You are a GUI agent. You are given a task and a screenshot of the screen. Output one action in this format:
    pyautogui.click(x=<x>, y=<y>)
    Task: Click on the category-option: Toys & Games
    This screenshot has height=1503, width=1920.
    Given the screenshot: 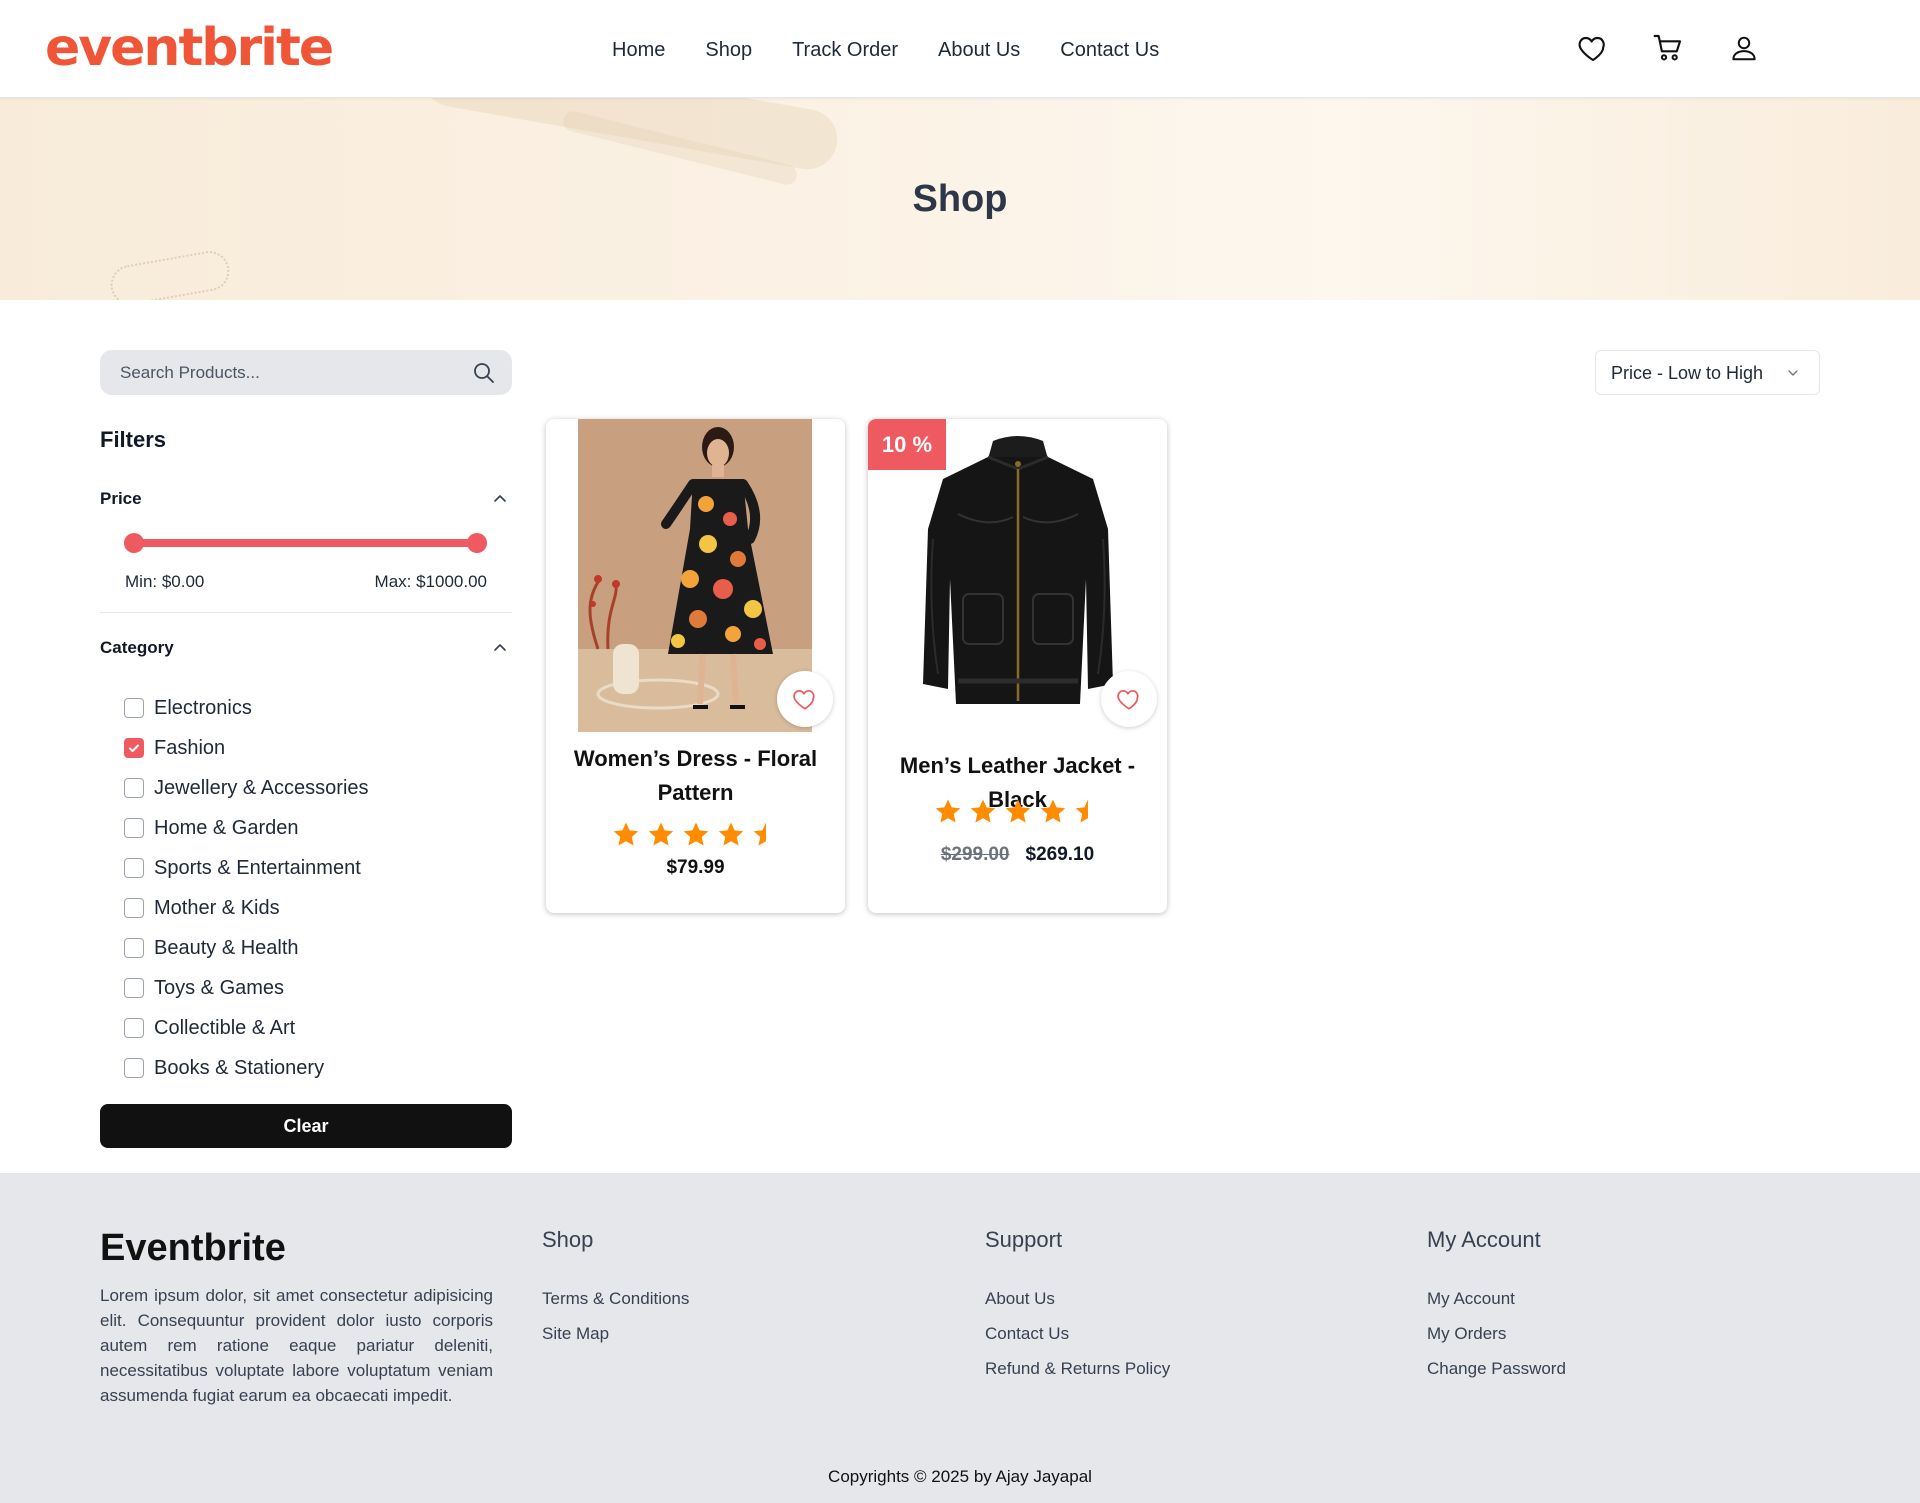 What is the action you would take?
    pyautogui.click(x=246, y=988)
    